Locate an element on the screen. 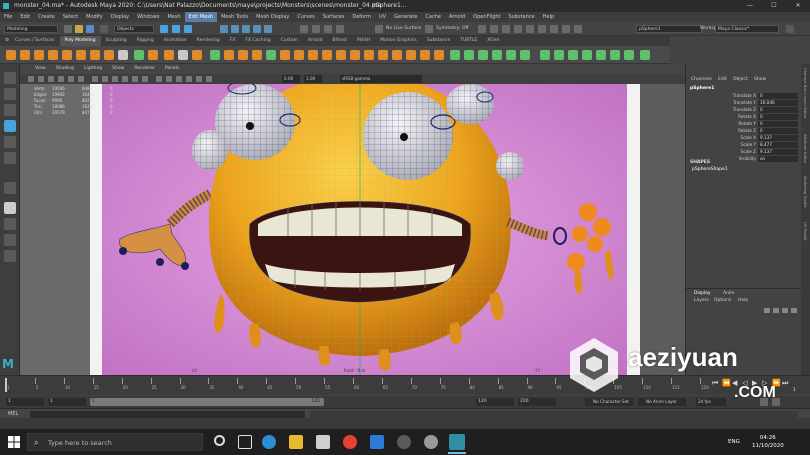  selection-mode-dropdown: Objects is located at coordinates (134, 29).